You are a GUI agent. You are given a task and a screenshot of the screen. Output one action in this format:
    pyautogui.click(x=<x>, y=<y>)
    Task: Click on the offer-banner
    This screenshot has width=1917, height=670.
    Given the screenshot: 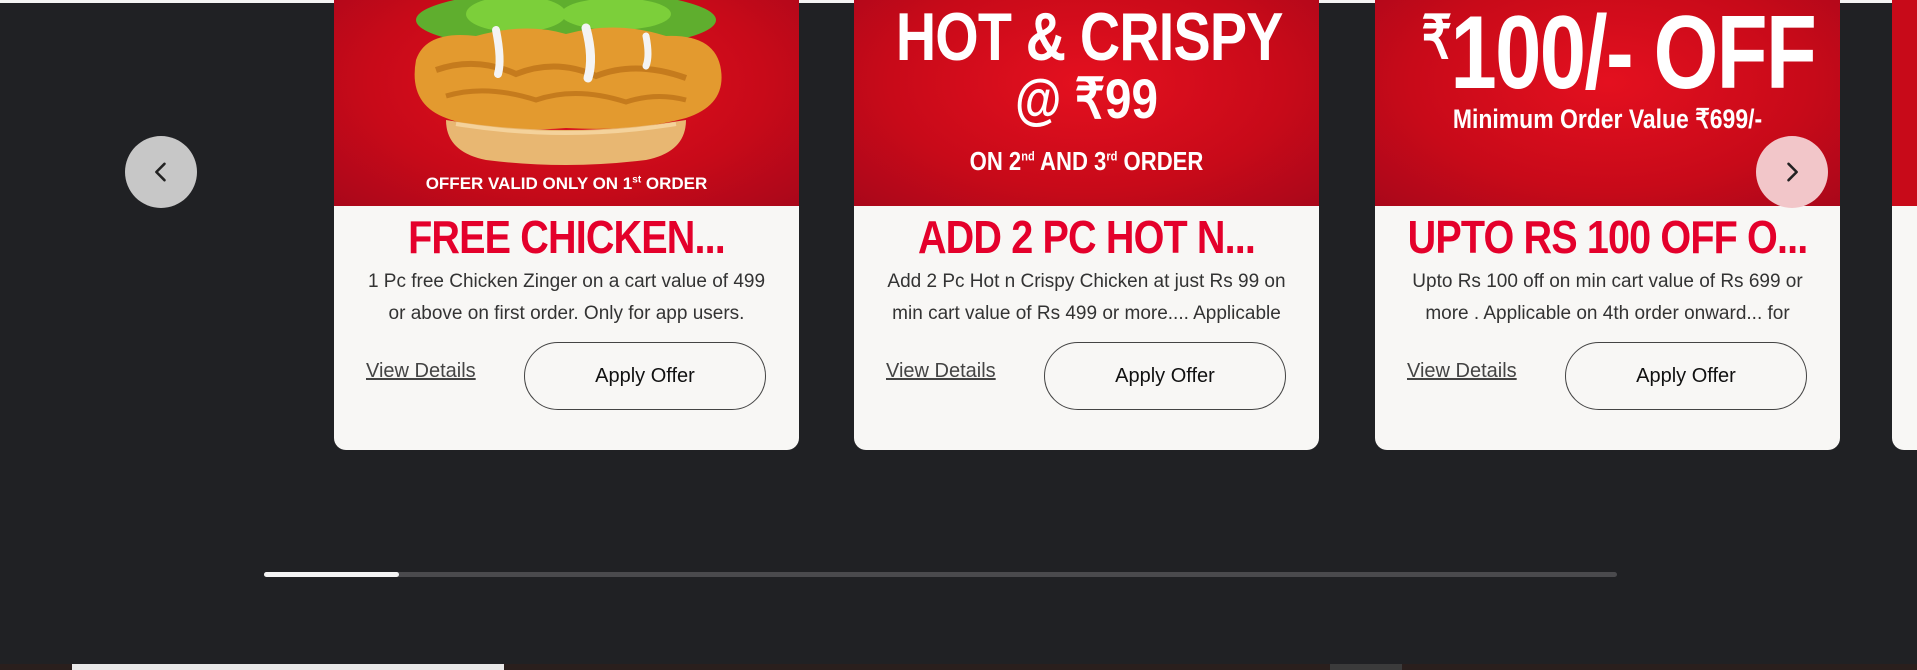 What is the action you would take?
    pyautogui.click(x=1904, y=103)
    